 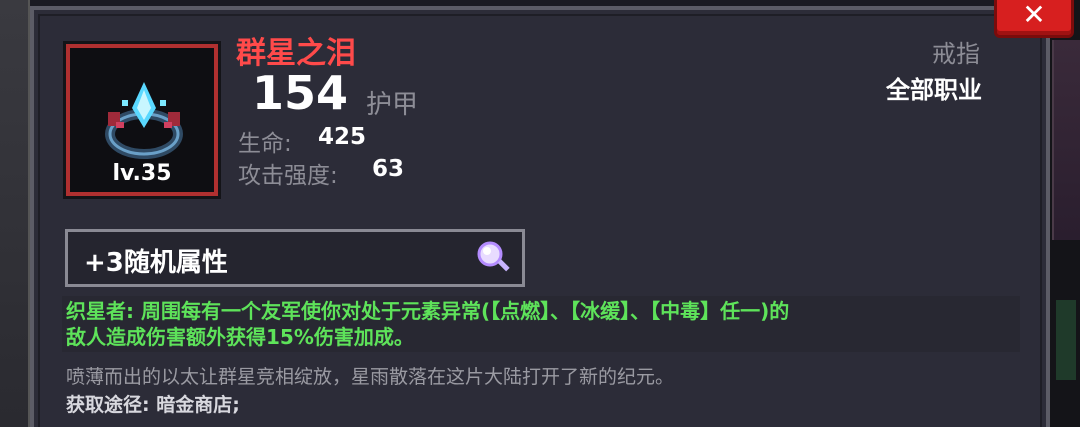 I want to click on item-class-requirement: 全部职业, so click(x=934, y=90).